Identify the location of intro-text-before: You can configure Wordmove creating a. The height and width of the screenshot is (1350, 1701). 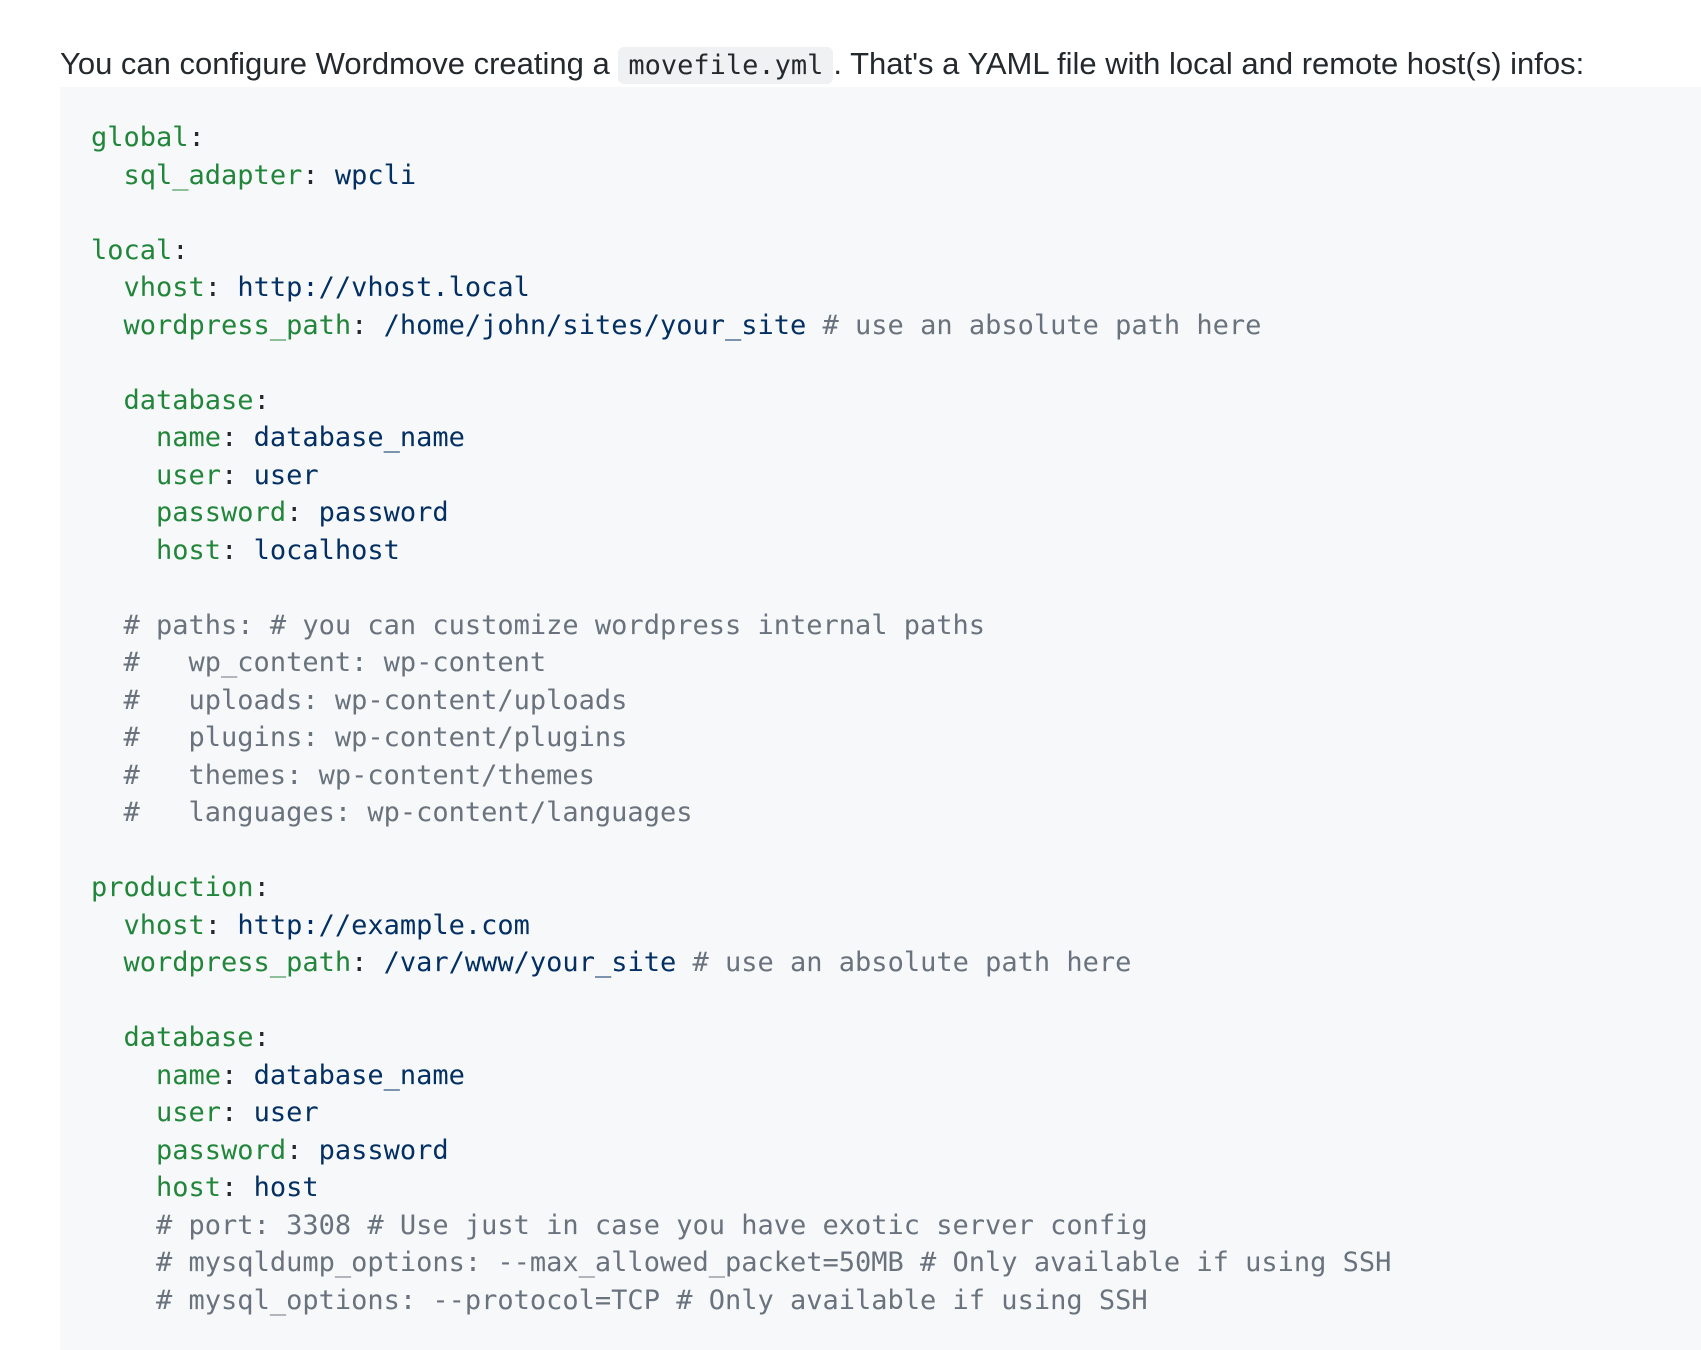
(339, 63).